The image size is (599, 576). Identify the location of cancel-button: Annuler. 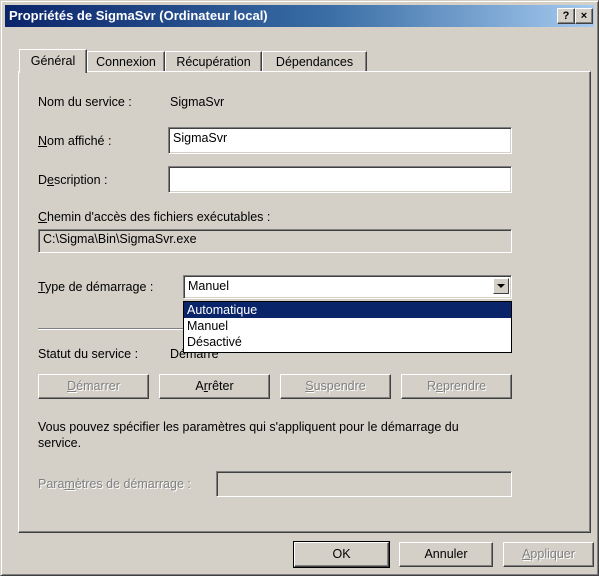
(446, 554).